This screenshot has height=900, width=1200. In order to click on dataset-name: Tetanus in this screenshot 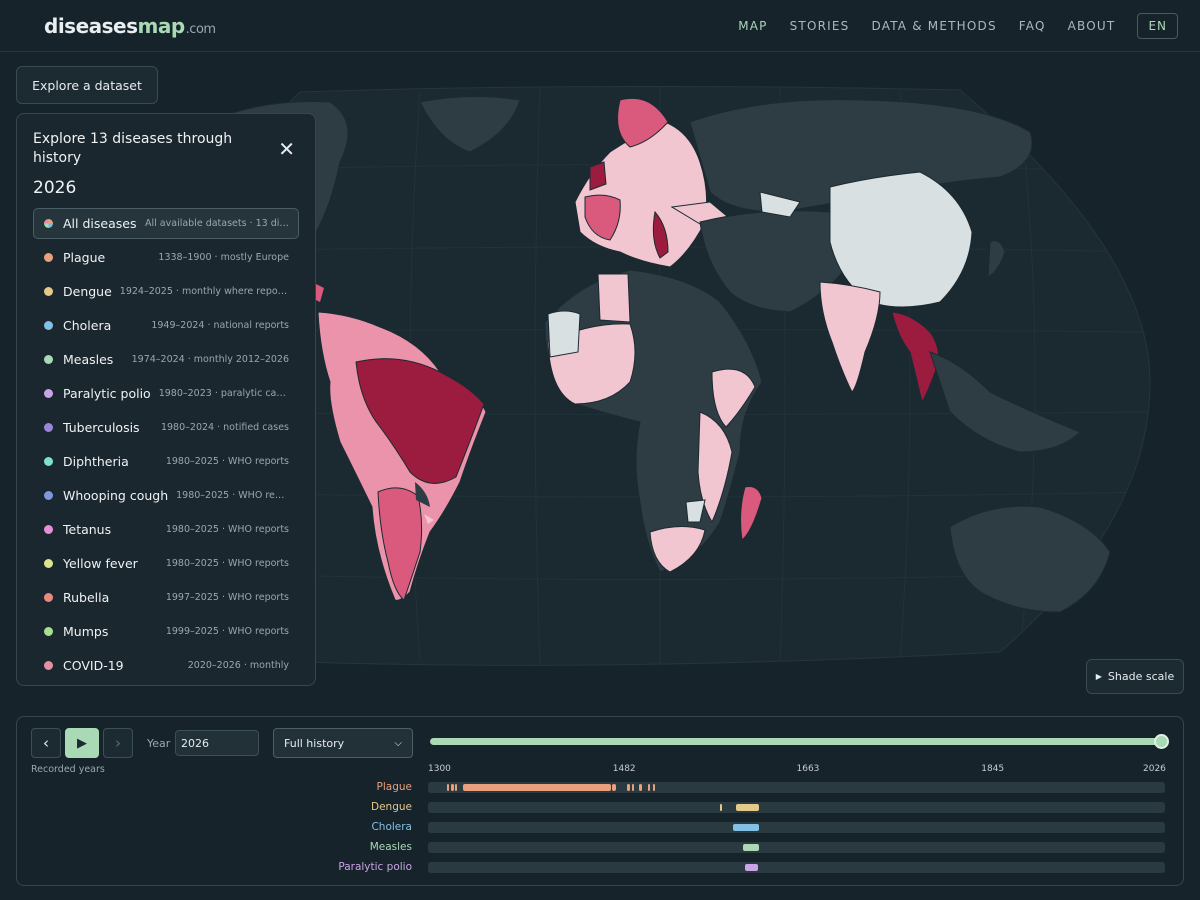, I will do `click(87, 529)`.